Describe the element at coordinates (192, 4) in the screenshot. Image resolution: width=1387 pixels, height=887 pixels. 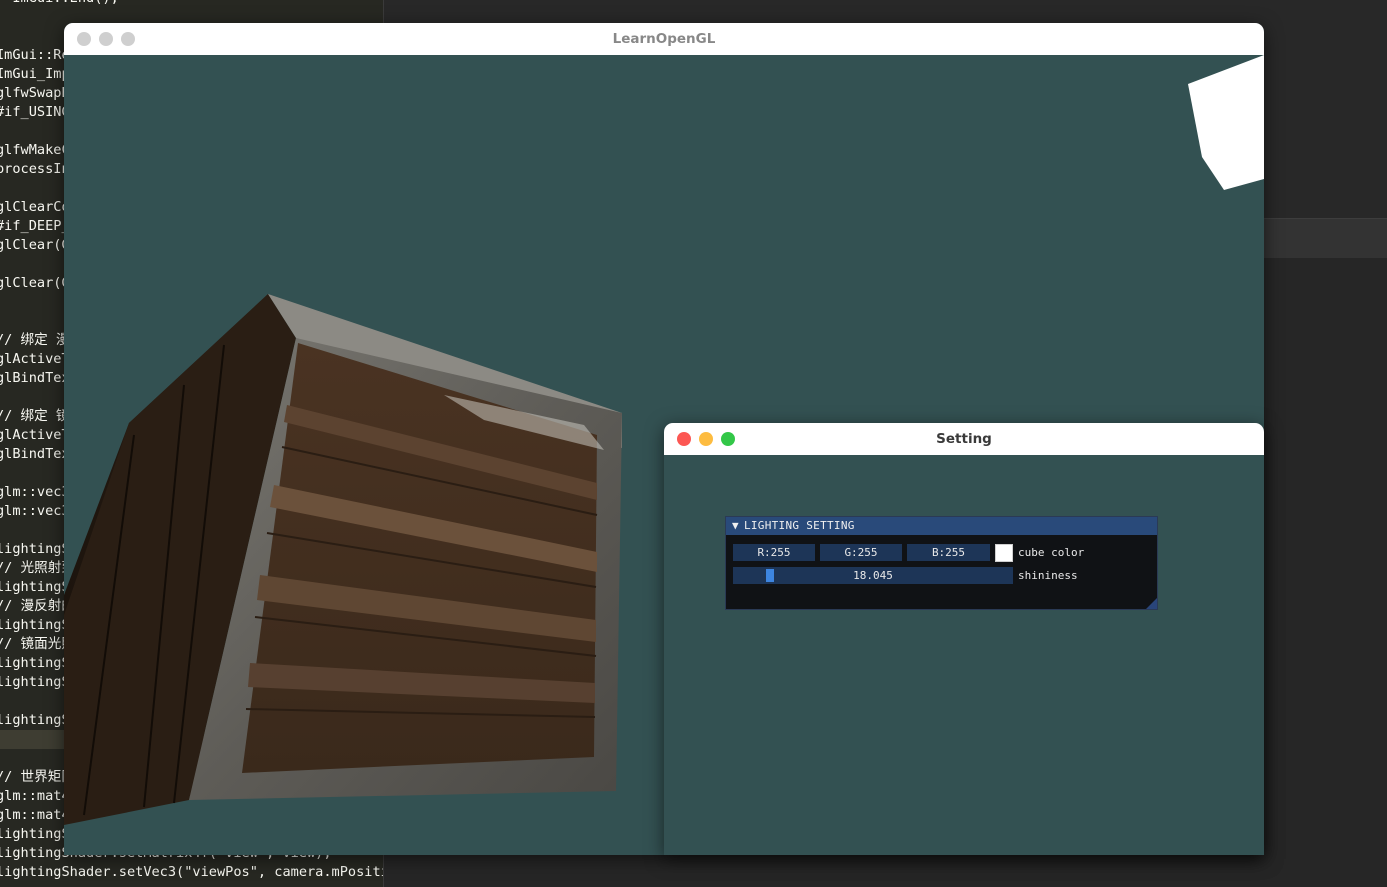
I see `code-line: ImGui::End();` at that location.